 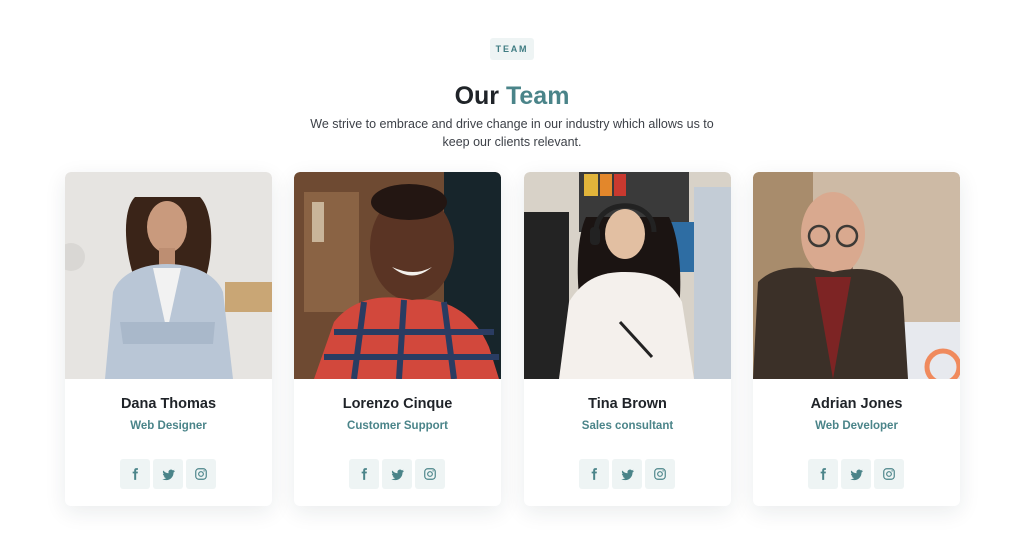 I want to click on member-name: Adrian Jones, so click(x=856, y=404).